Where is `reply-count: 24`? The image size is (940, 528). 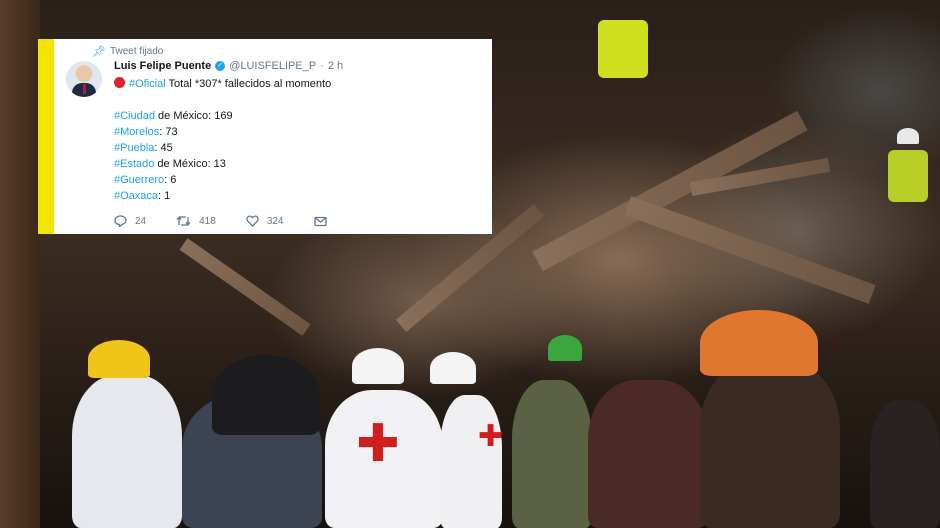
reply-count: 24 is located at coordinates (141, 221).